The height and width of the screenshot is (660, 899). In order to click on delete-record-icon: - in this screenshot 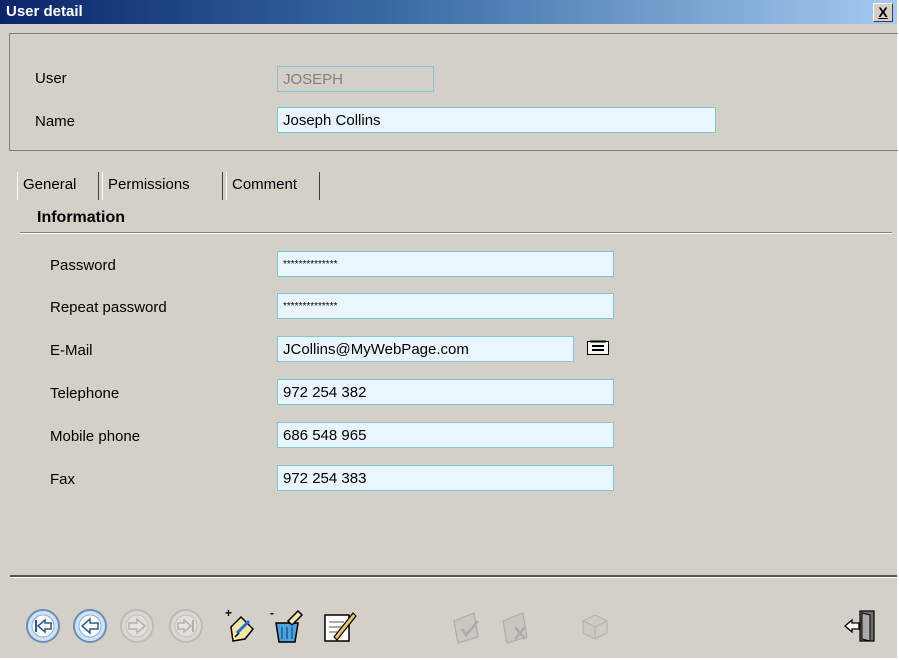, I will do `click(287, 626)`.